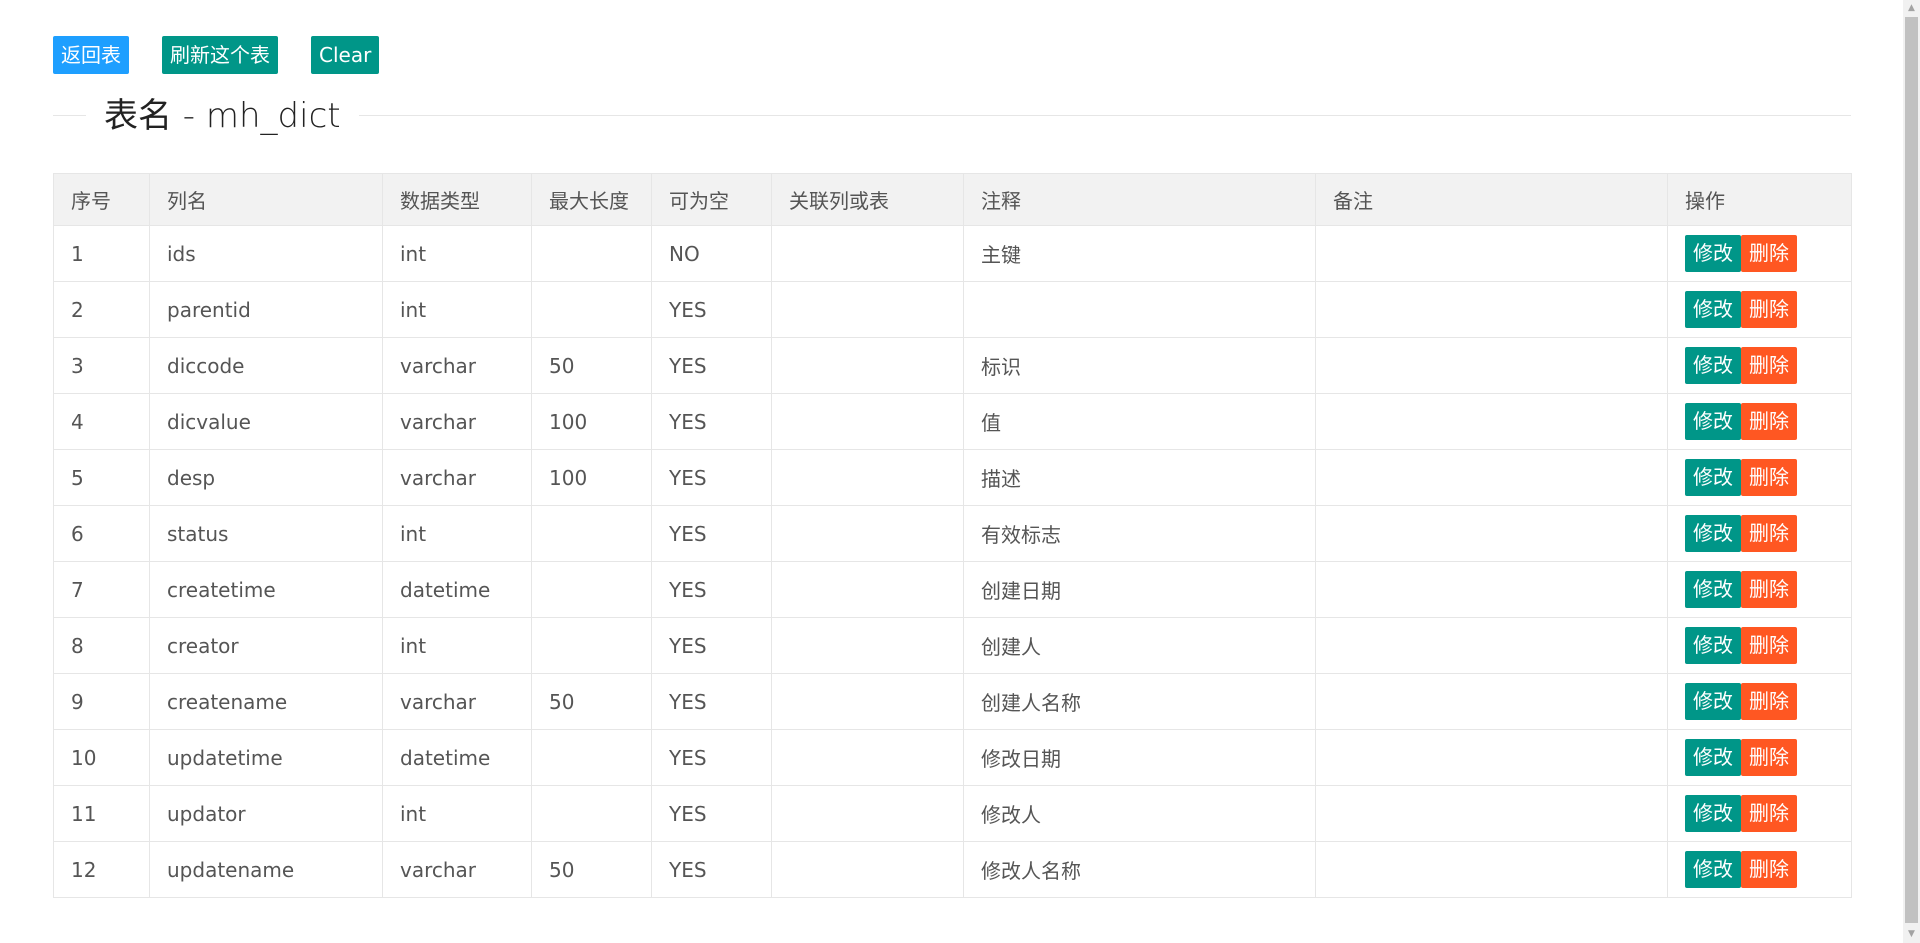 Image resolution: width=1920 pixels, height=943 pixels. I want to click on cell-comment: 值, so click(1139, 421).